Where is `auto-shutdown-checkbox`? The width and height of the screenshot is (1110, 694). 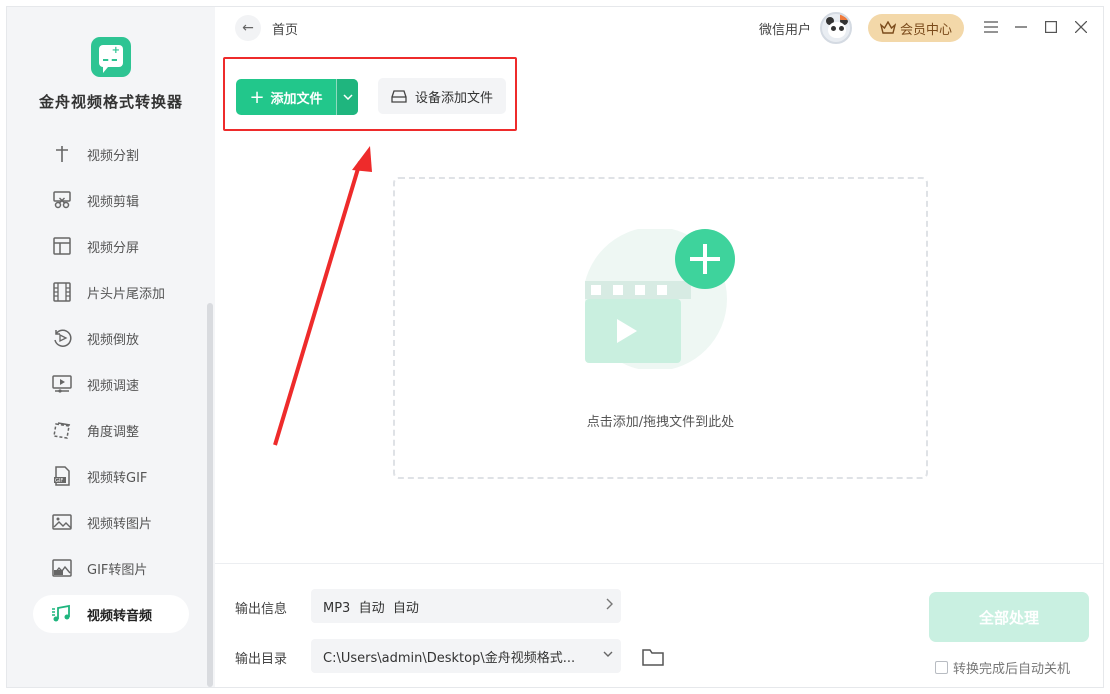 auto-shutdown-checkbox is located at coordinates (941, 667).